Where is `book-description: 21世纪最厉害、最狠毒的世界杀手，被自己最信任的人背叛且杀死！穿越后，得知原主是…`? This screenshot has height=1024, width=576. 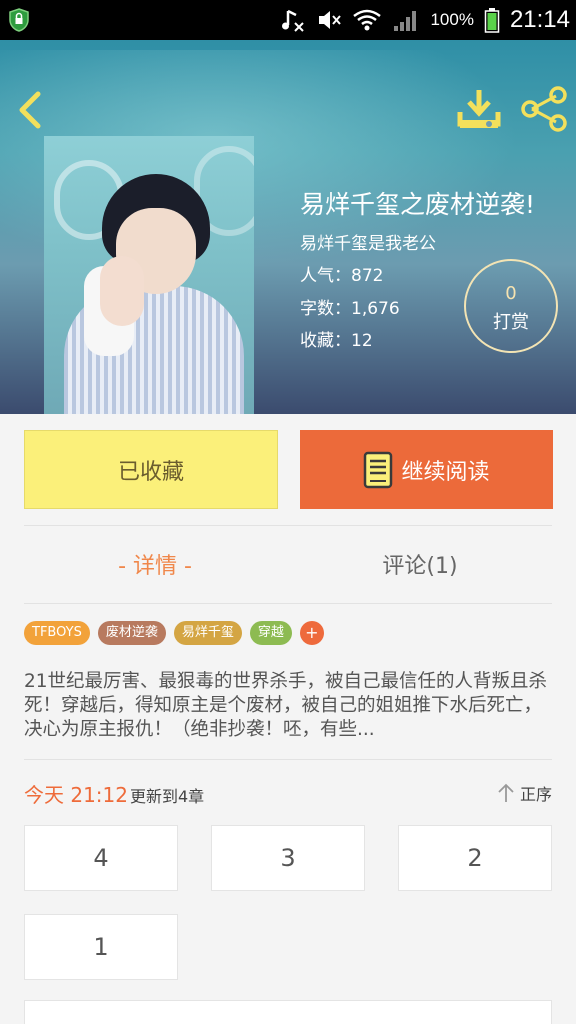
book-description: 21世纪最厉害、最狠毒的世界杀手，被自己最信任的人背叛且杀死！穿越后，得知原主是… is located at coordinates (289, 708).